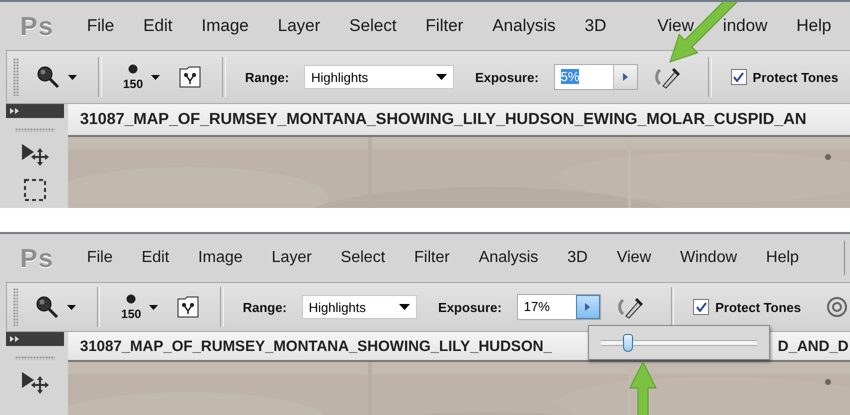  I want to click on menu-item: indow, so click(745, 26).